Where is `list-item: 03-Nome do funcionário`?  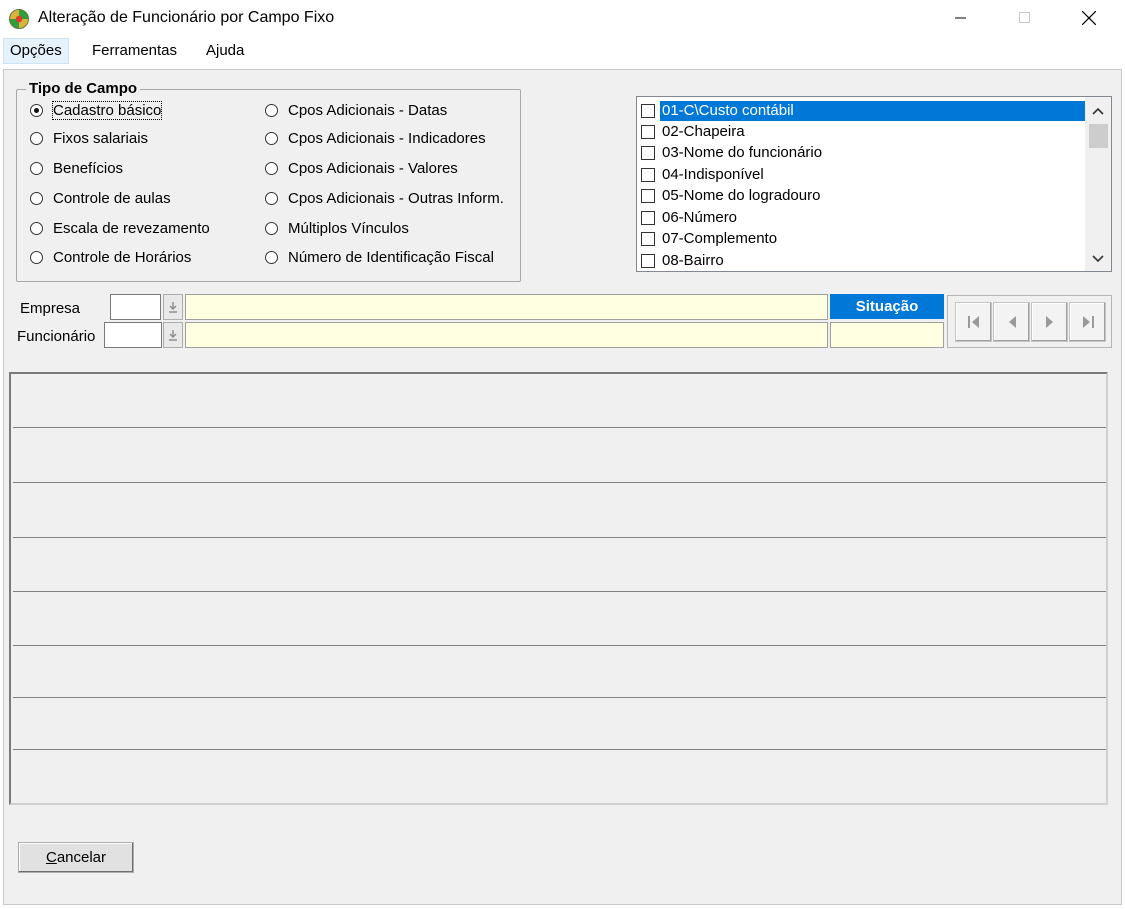
list-item: 03-Nome do funcionário is located at coordinates (864, 152).